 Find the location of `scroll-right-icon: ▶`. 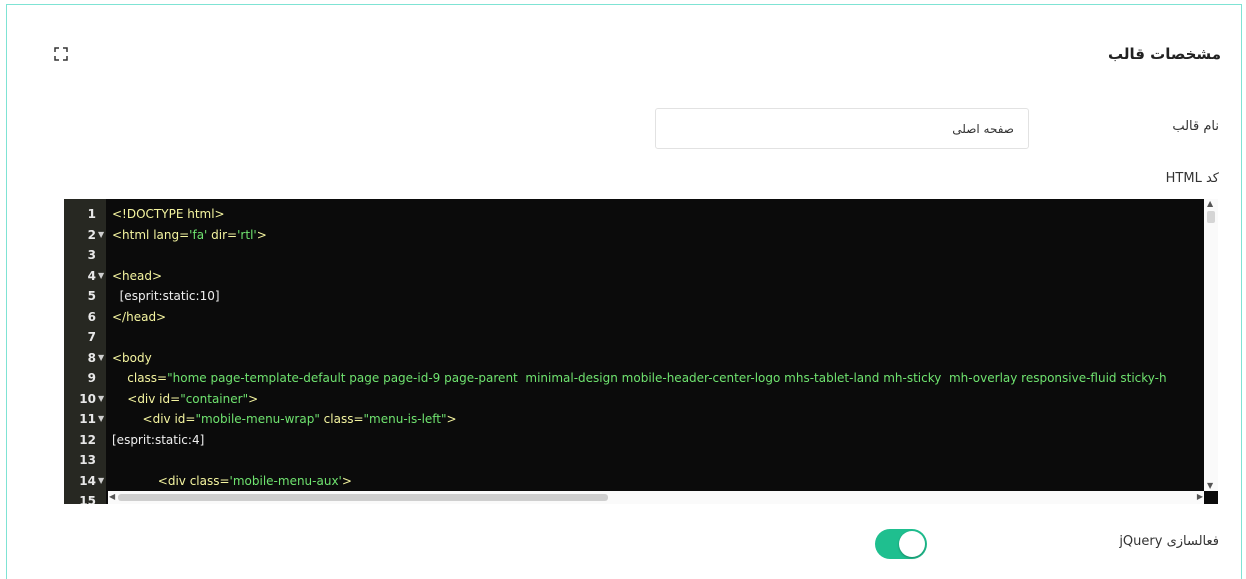

scroll-right-icon: ▶ is located at coordinates (1200, 497).